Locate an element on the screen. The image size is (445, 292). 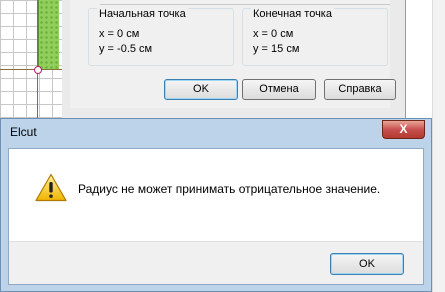
point-marker is located at coordinates (38, 70).